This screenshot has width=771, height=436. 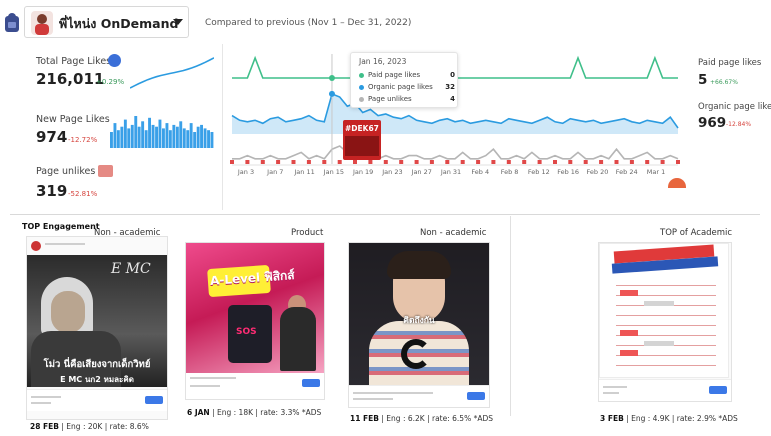 What do you see at coordinates (452, 75) in the screenshot?
I see `tooltip-value: 0` at bounding box center [452, 75].